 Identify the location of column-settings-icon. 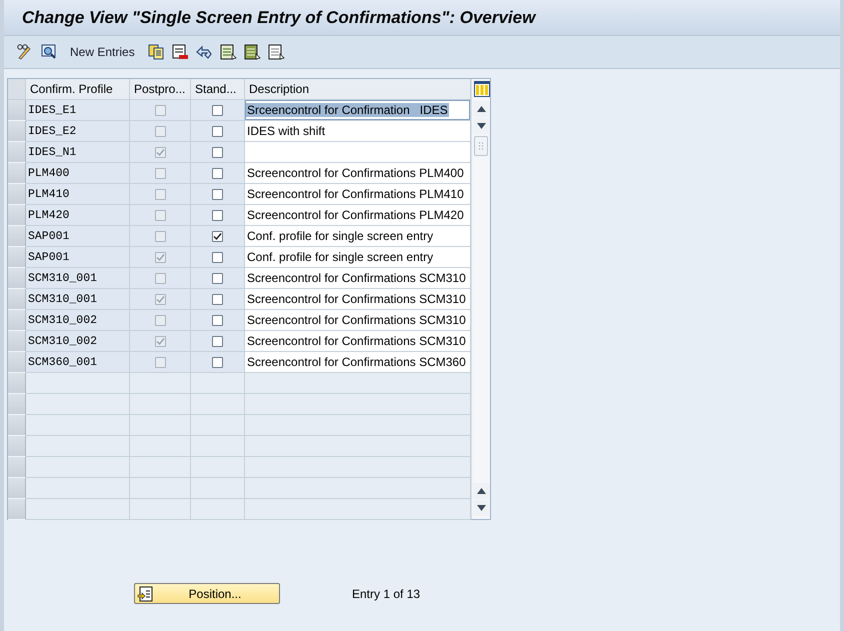
(482, 89).